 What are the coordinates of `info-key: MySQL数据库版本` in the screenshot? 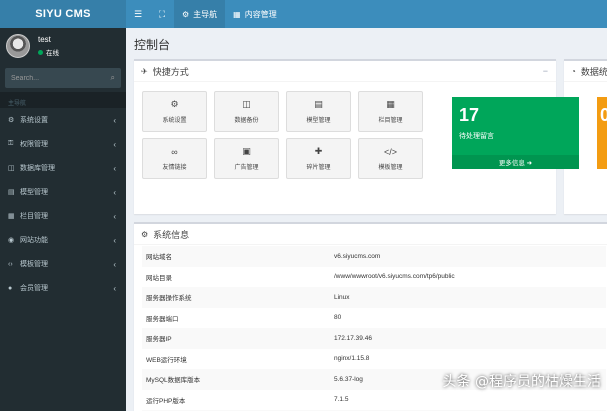 It's located at (173, 381).